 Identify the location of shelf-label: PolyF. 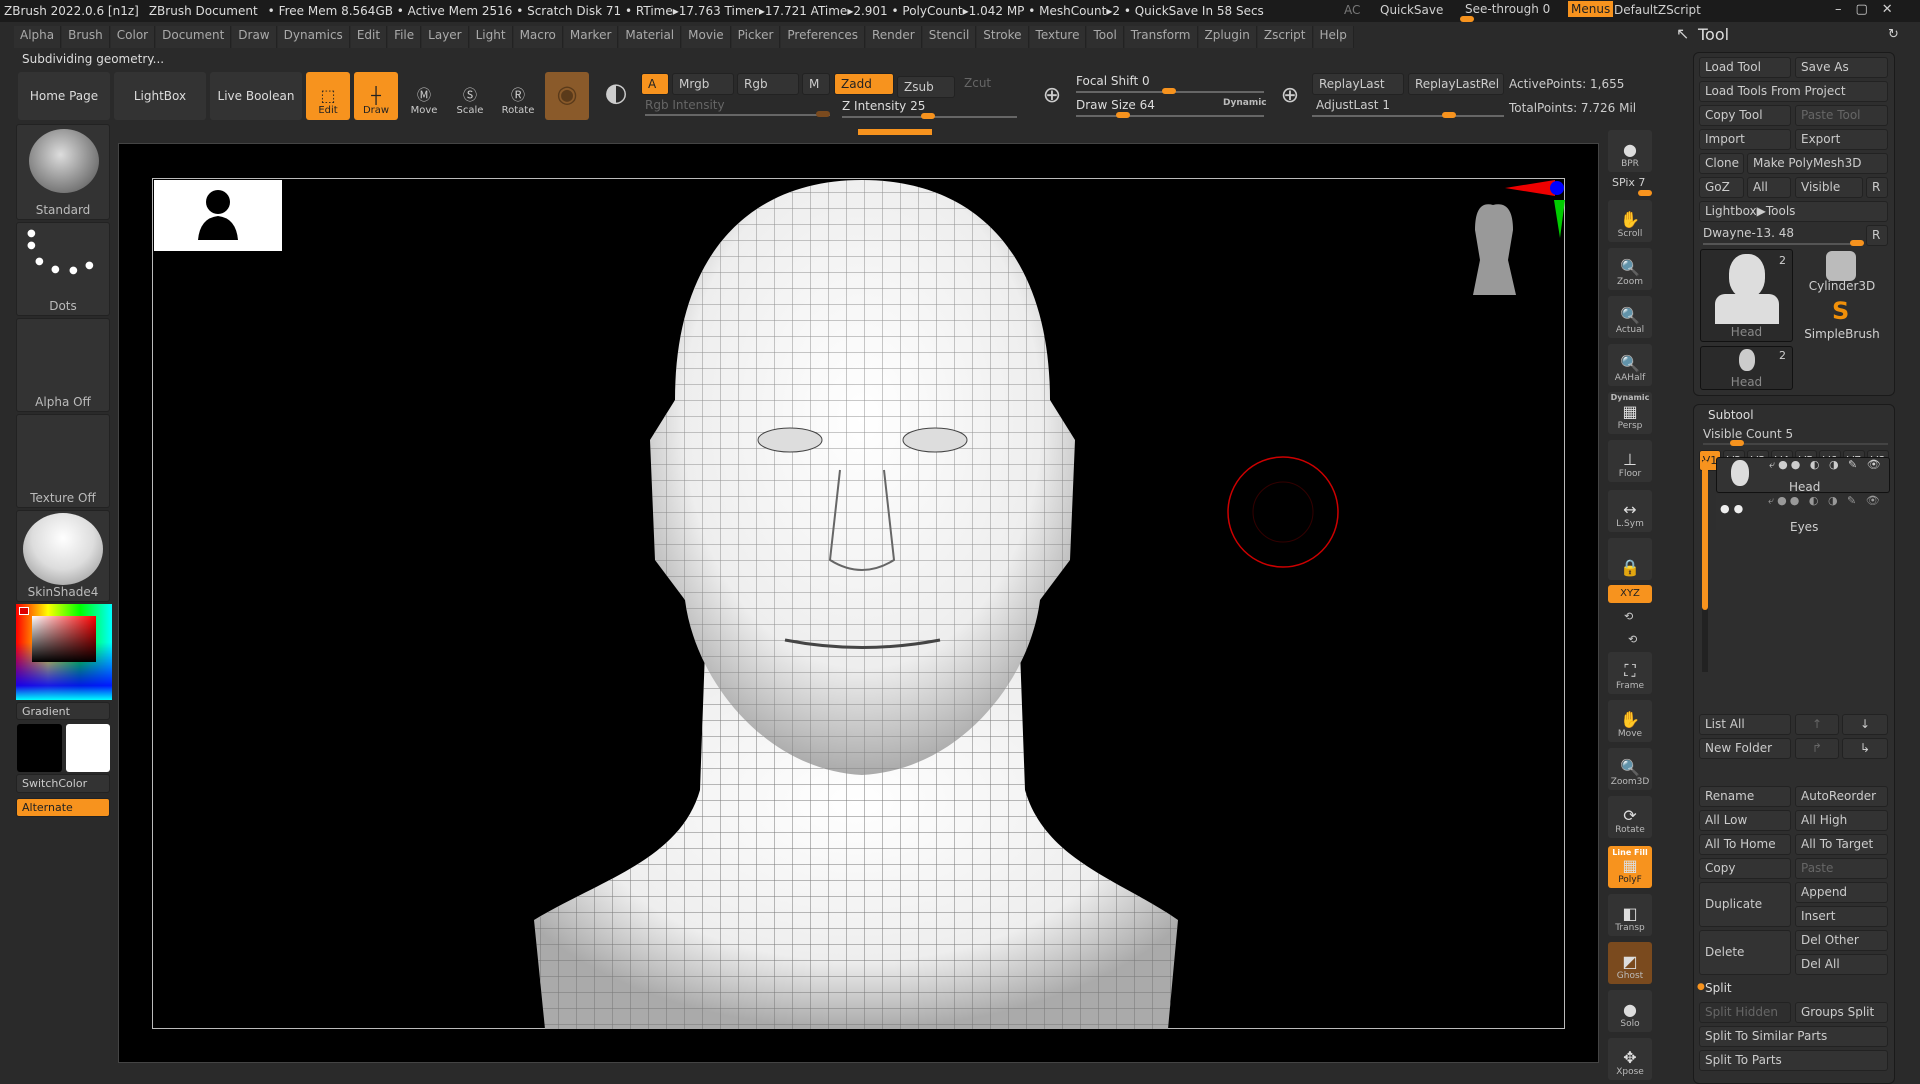
(1630, 880).